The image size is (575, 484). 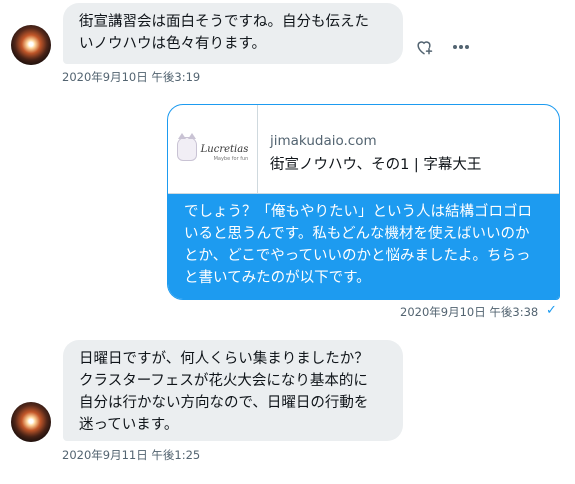 I want to click on link-card-thumbnail: Lucretias Maybe for fun, so click(x=213, y=149).